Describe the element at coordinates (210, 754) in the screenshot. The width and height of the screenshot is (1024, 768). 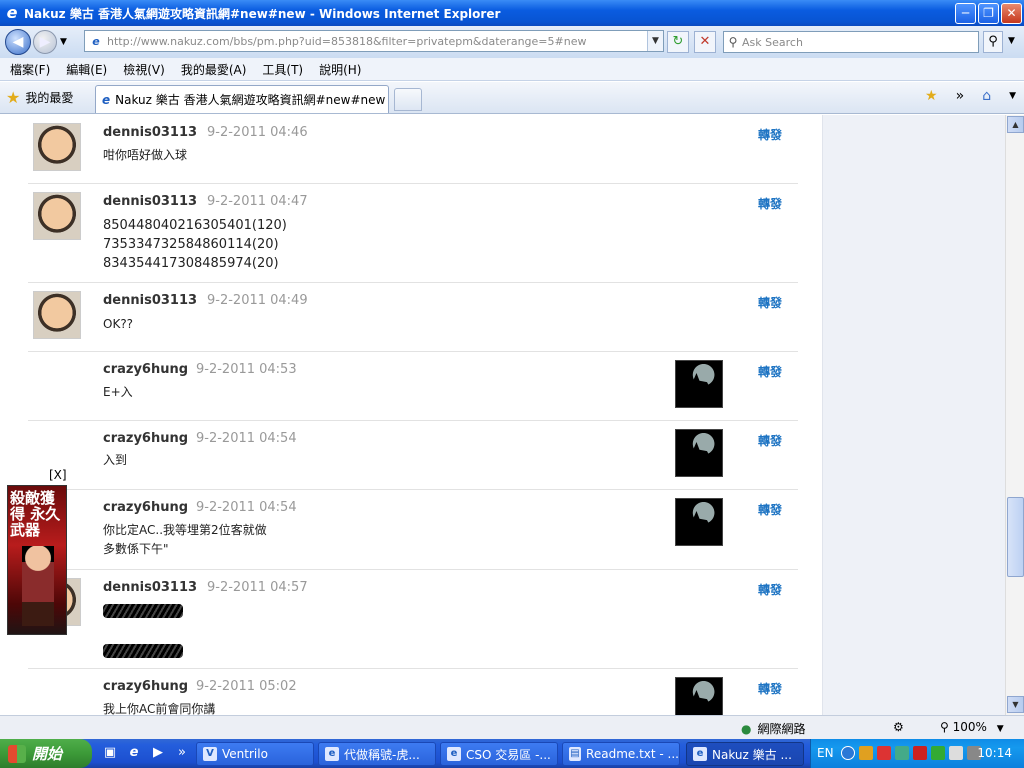
I see `ventrilo-icon: V` at that location.